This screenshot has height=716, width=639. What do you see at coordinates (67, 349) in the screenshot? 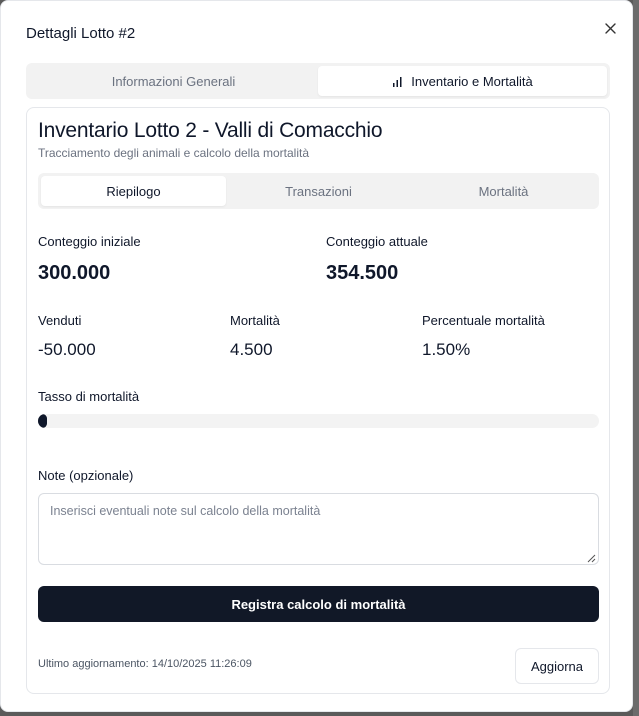
I see `sold-value: -50.000` at bounding box center [67, 349].